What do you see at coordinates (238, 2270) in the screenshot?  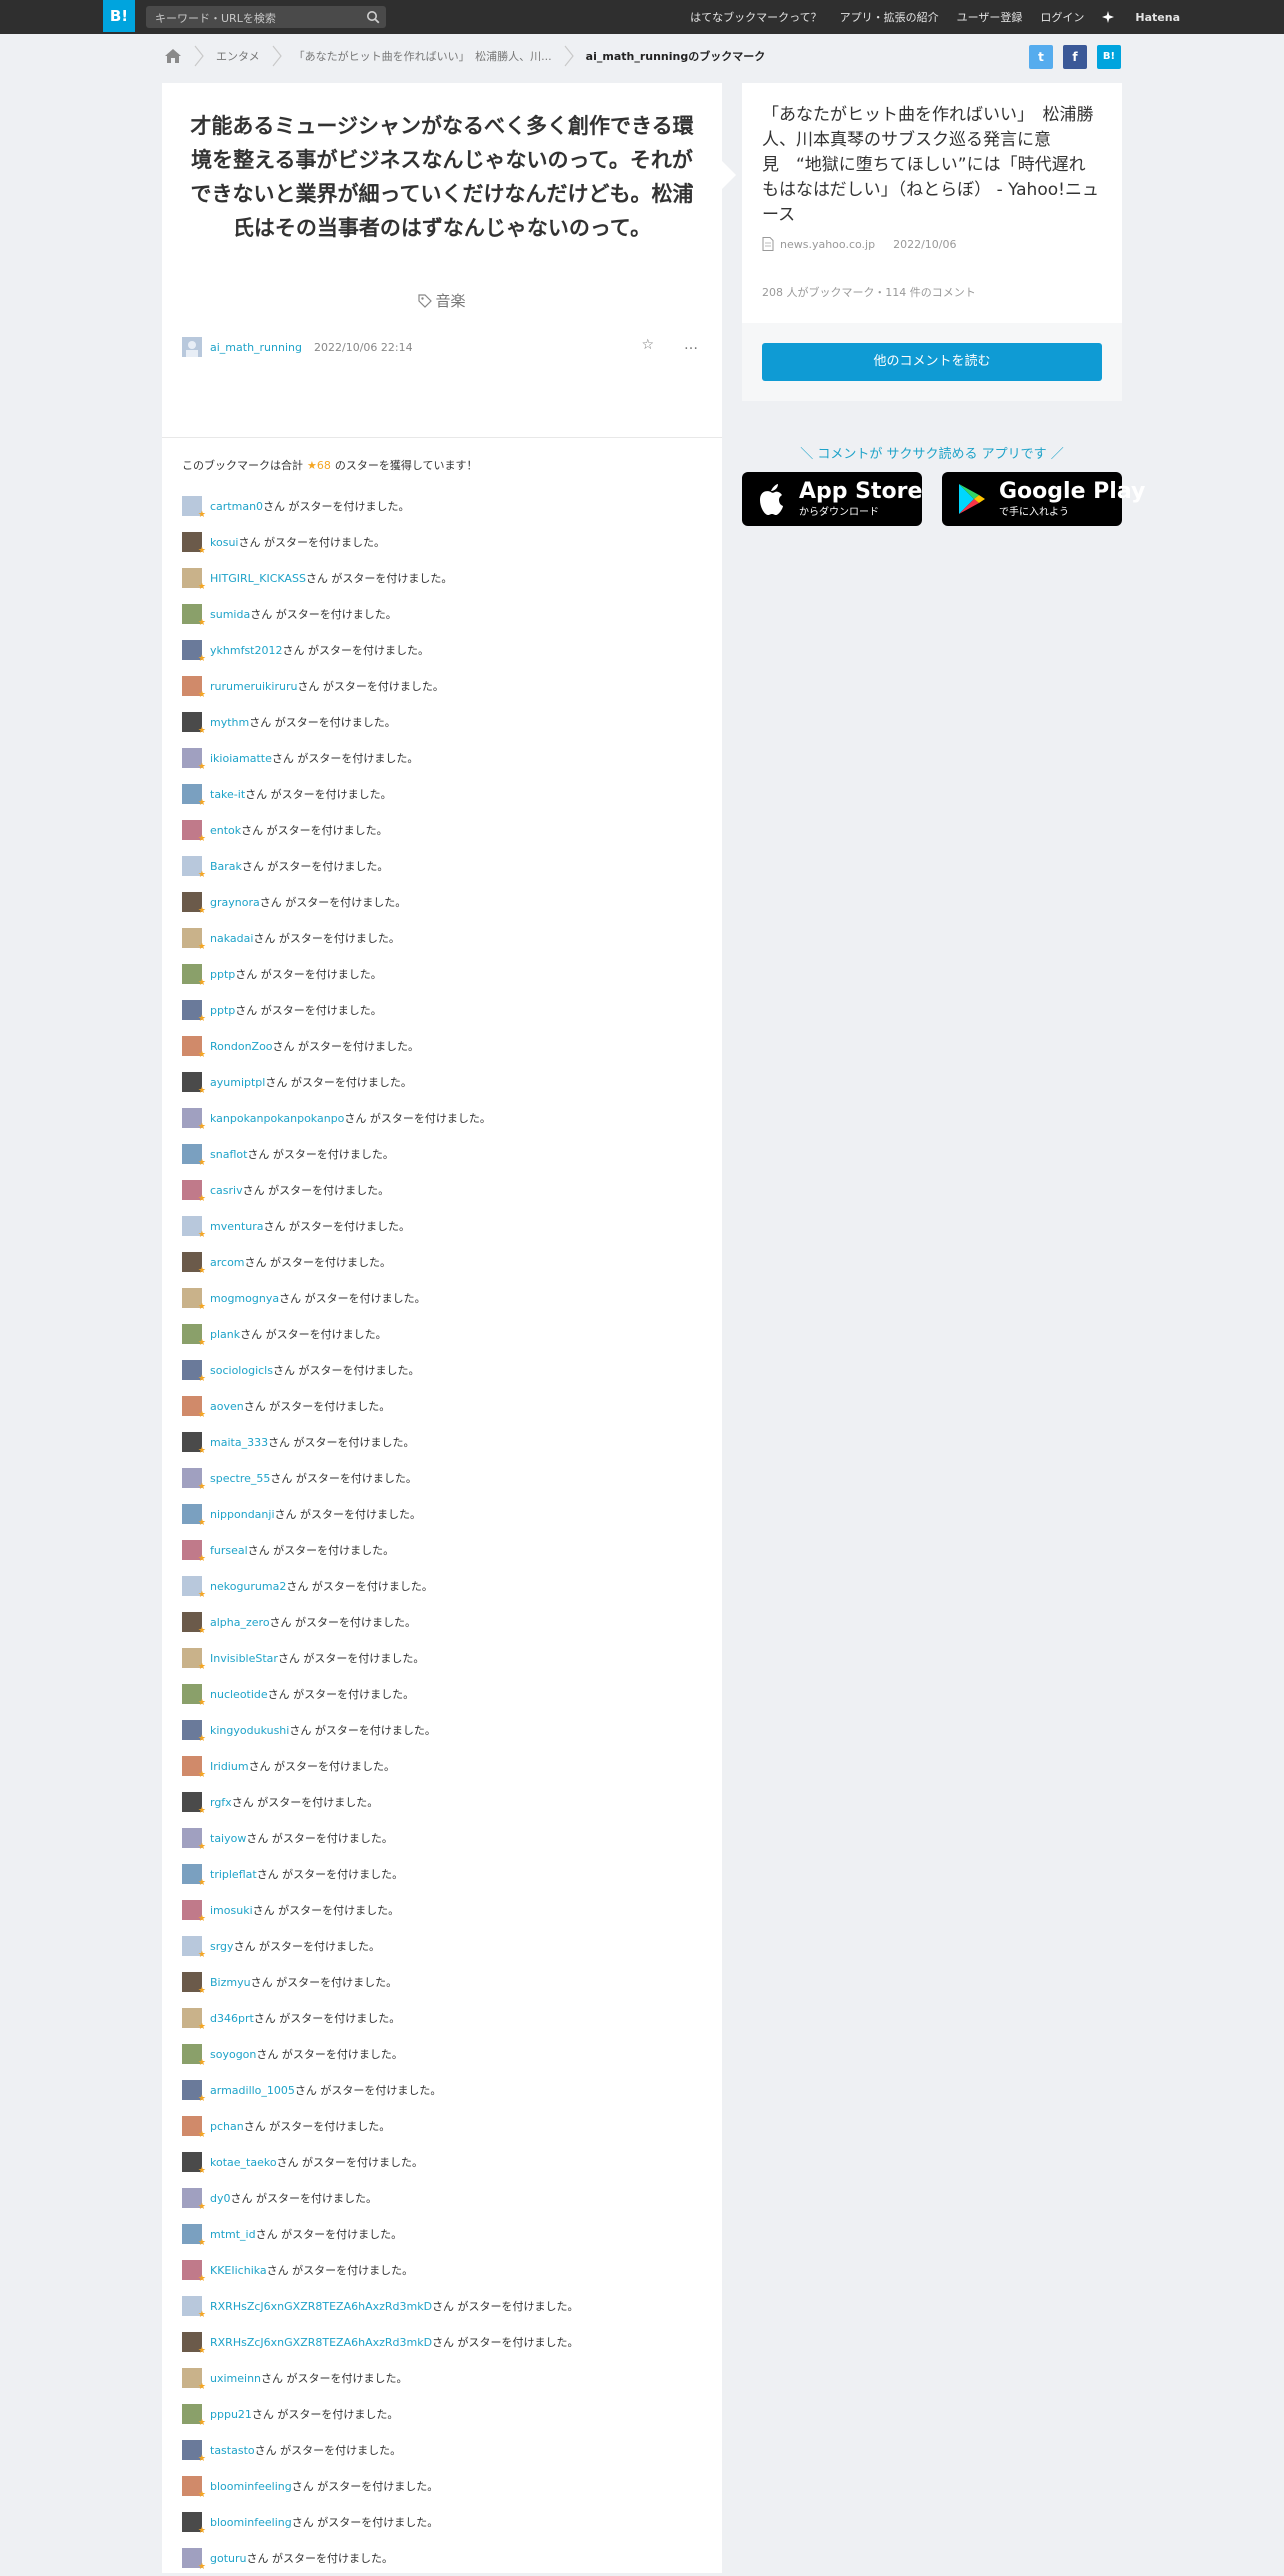 I see `user-link: KKEIichika` at bounding box center [238, 2270].